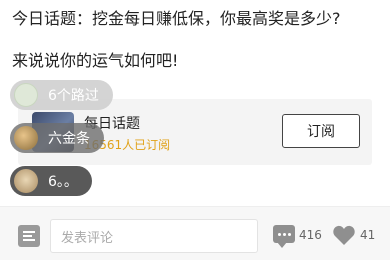  What do you see at coordinates (310, 235) in the screenshot?
I see `comment-count: 416` at bounding box center [310, 235].